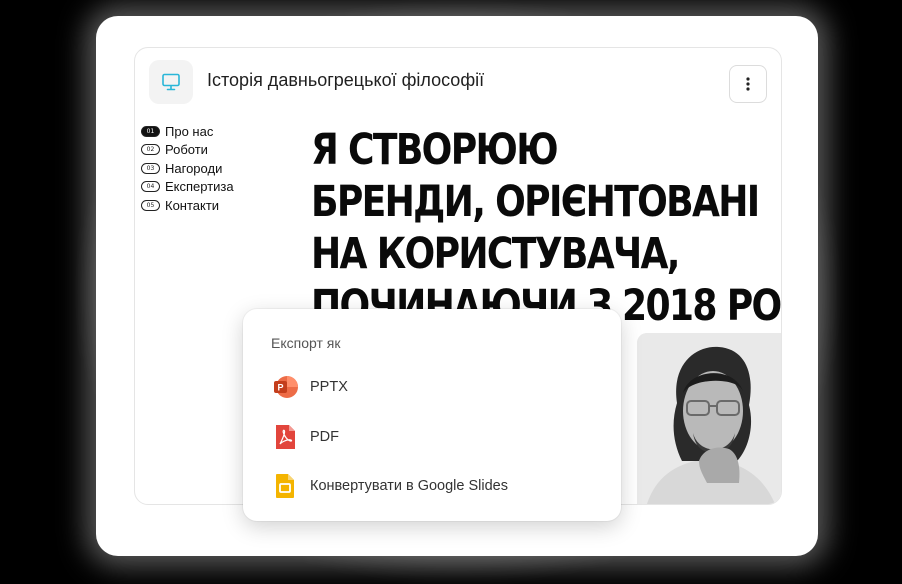 The width and height of the screenshot is (902, 584). I want to click on presentation-icon, so click(171, 82).